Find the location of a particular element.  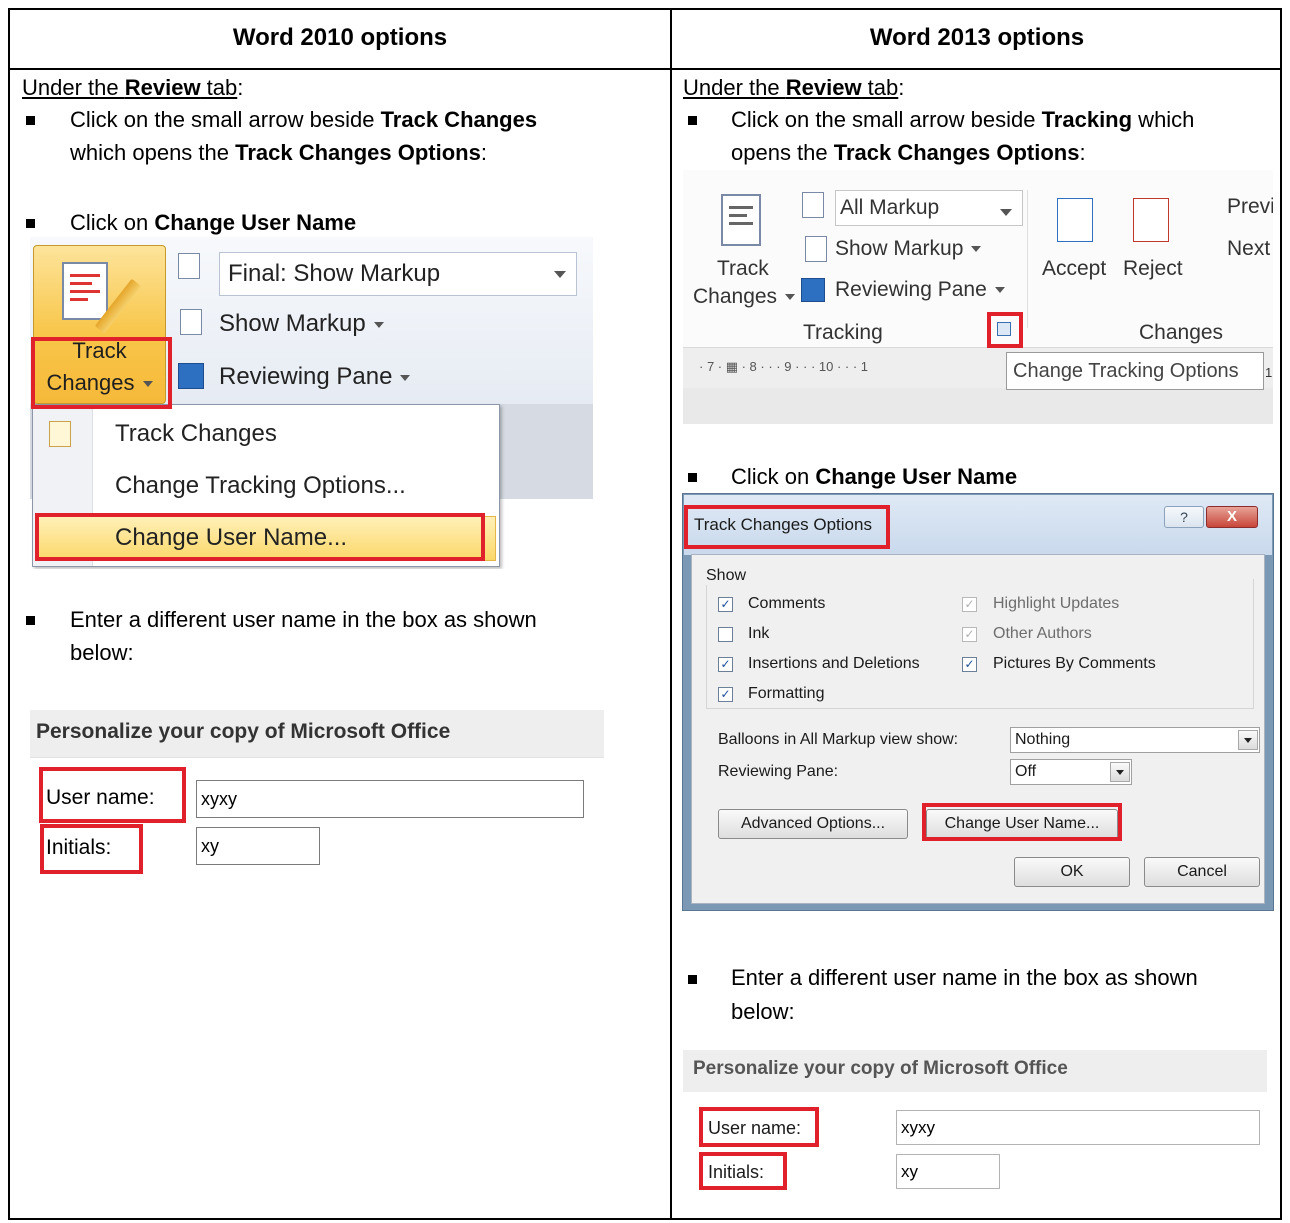

comments-label: Comments is located at coordinates (787, 603).